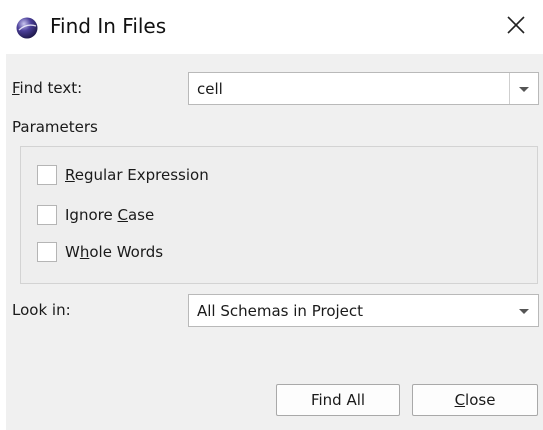 This screenshot has width=543, height=430. What do you see at coordinates (460, 400) in the screenshot?
I see `close-button-mnemonic: C` at bounding box center [460, 400].